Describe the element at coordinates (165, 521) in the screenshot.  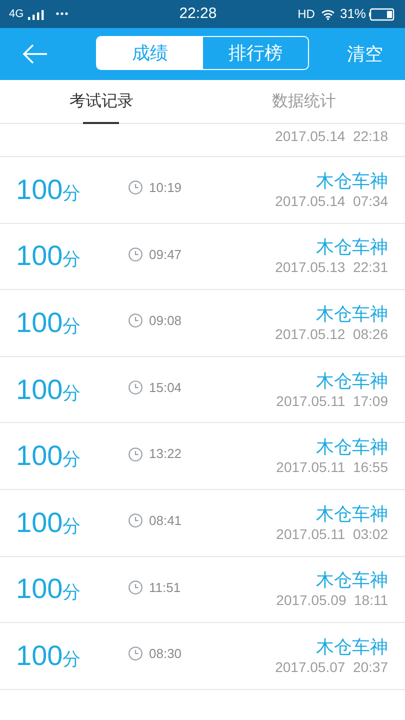
I see `duration: 08:41` at that location.